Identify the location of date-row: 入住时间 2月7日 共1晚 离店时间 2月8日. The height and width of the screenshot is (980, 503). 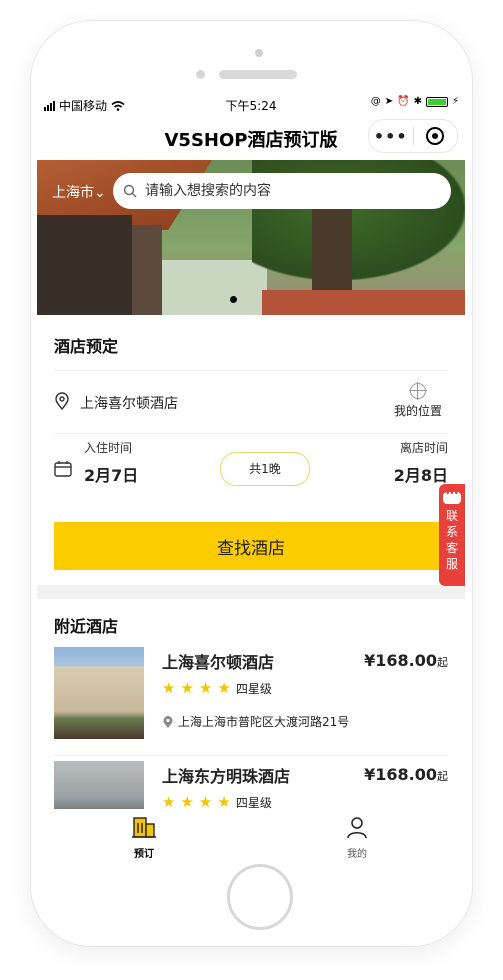
(251, 467).